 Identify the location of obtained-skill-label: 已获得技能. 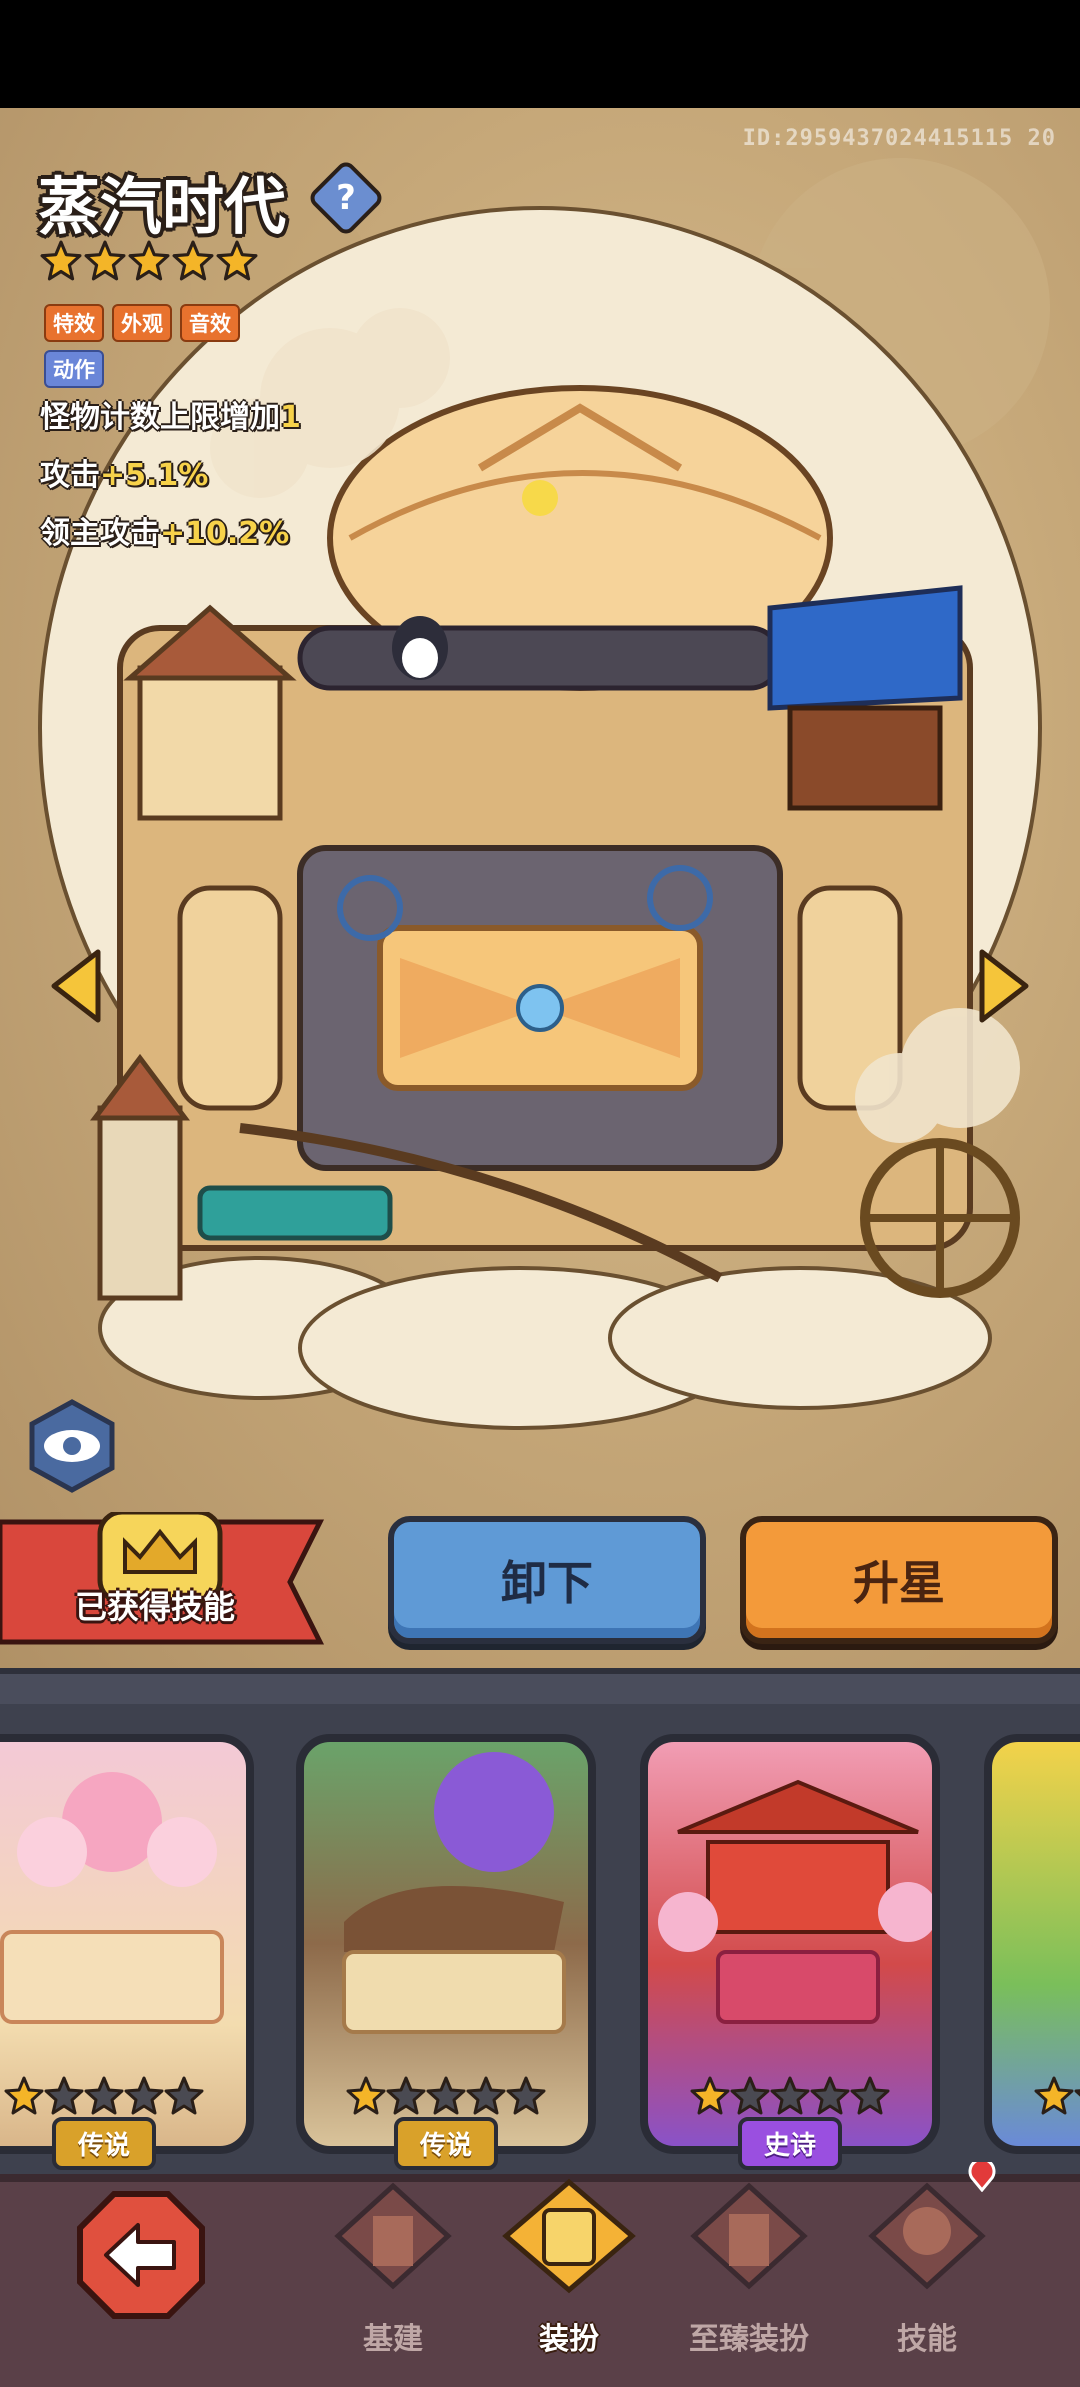
(154, 1607).